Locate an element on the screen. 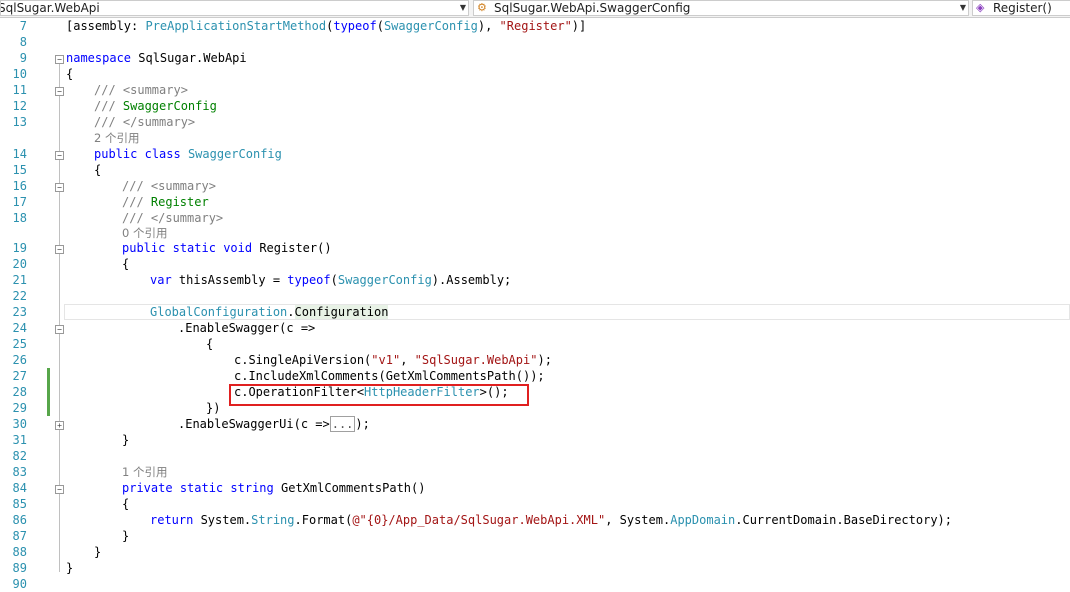 This screenshot has height=592, width=1070. code-line: /// SwaggerConfig is located at coordinates (155, 106).